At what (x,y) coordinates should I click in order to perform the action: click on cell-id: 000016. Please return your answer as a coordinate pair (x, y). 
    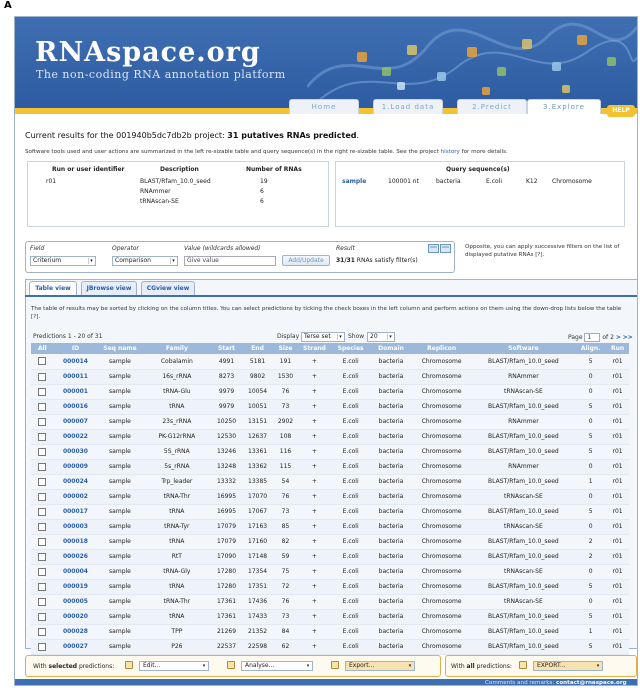
    Looking at the image, I should click on (75, 407).